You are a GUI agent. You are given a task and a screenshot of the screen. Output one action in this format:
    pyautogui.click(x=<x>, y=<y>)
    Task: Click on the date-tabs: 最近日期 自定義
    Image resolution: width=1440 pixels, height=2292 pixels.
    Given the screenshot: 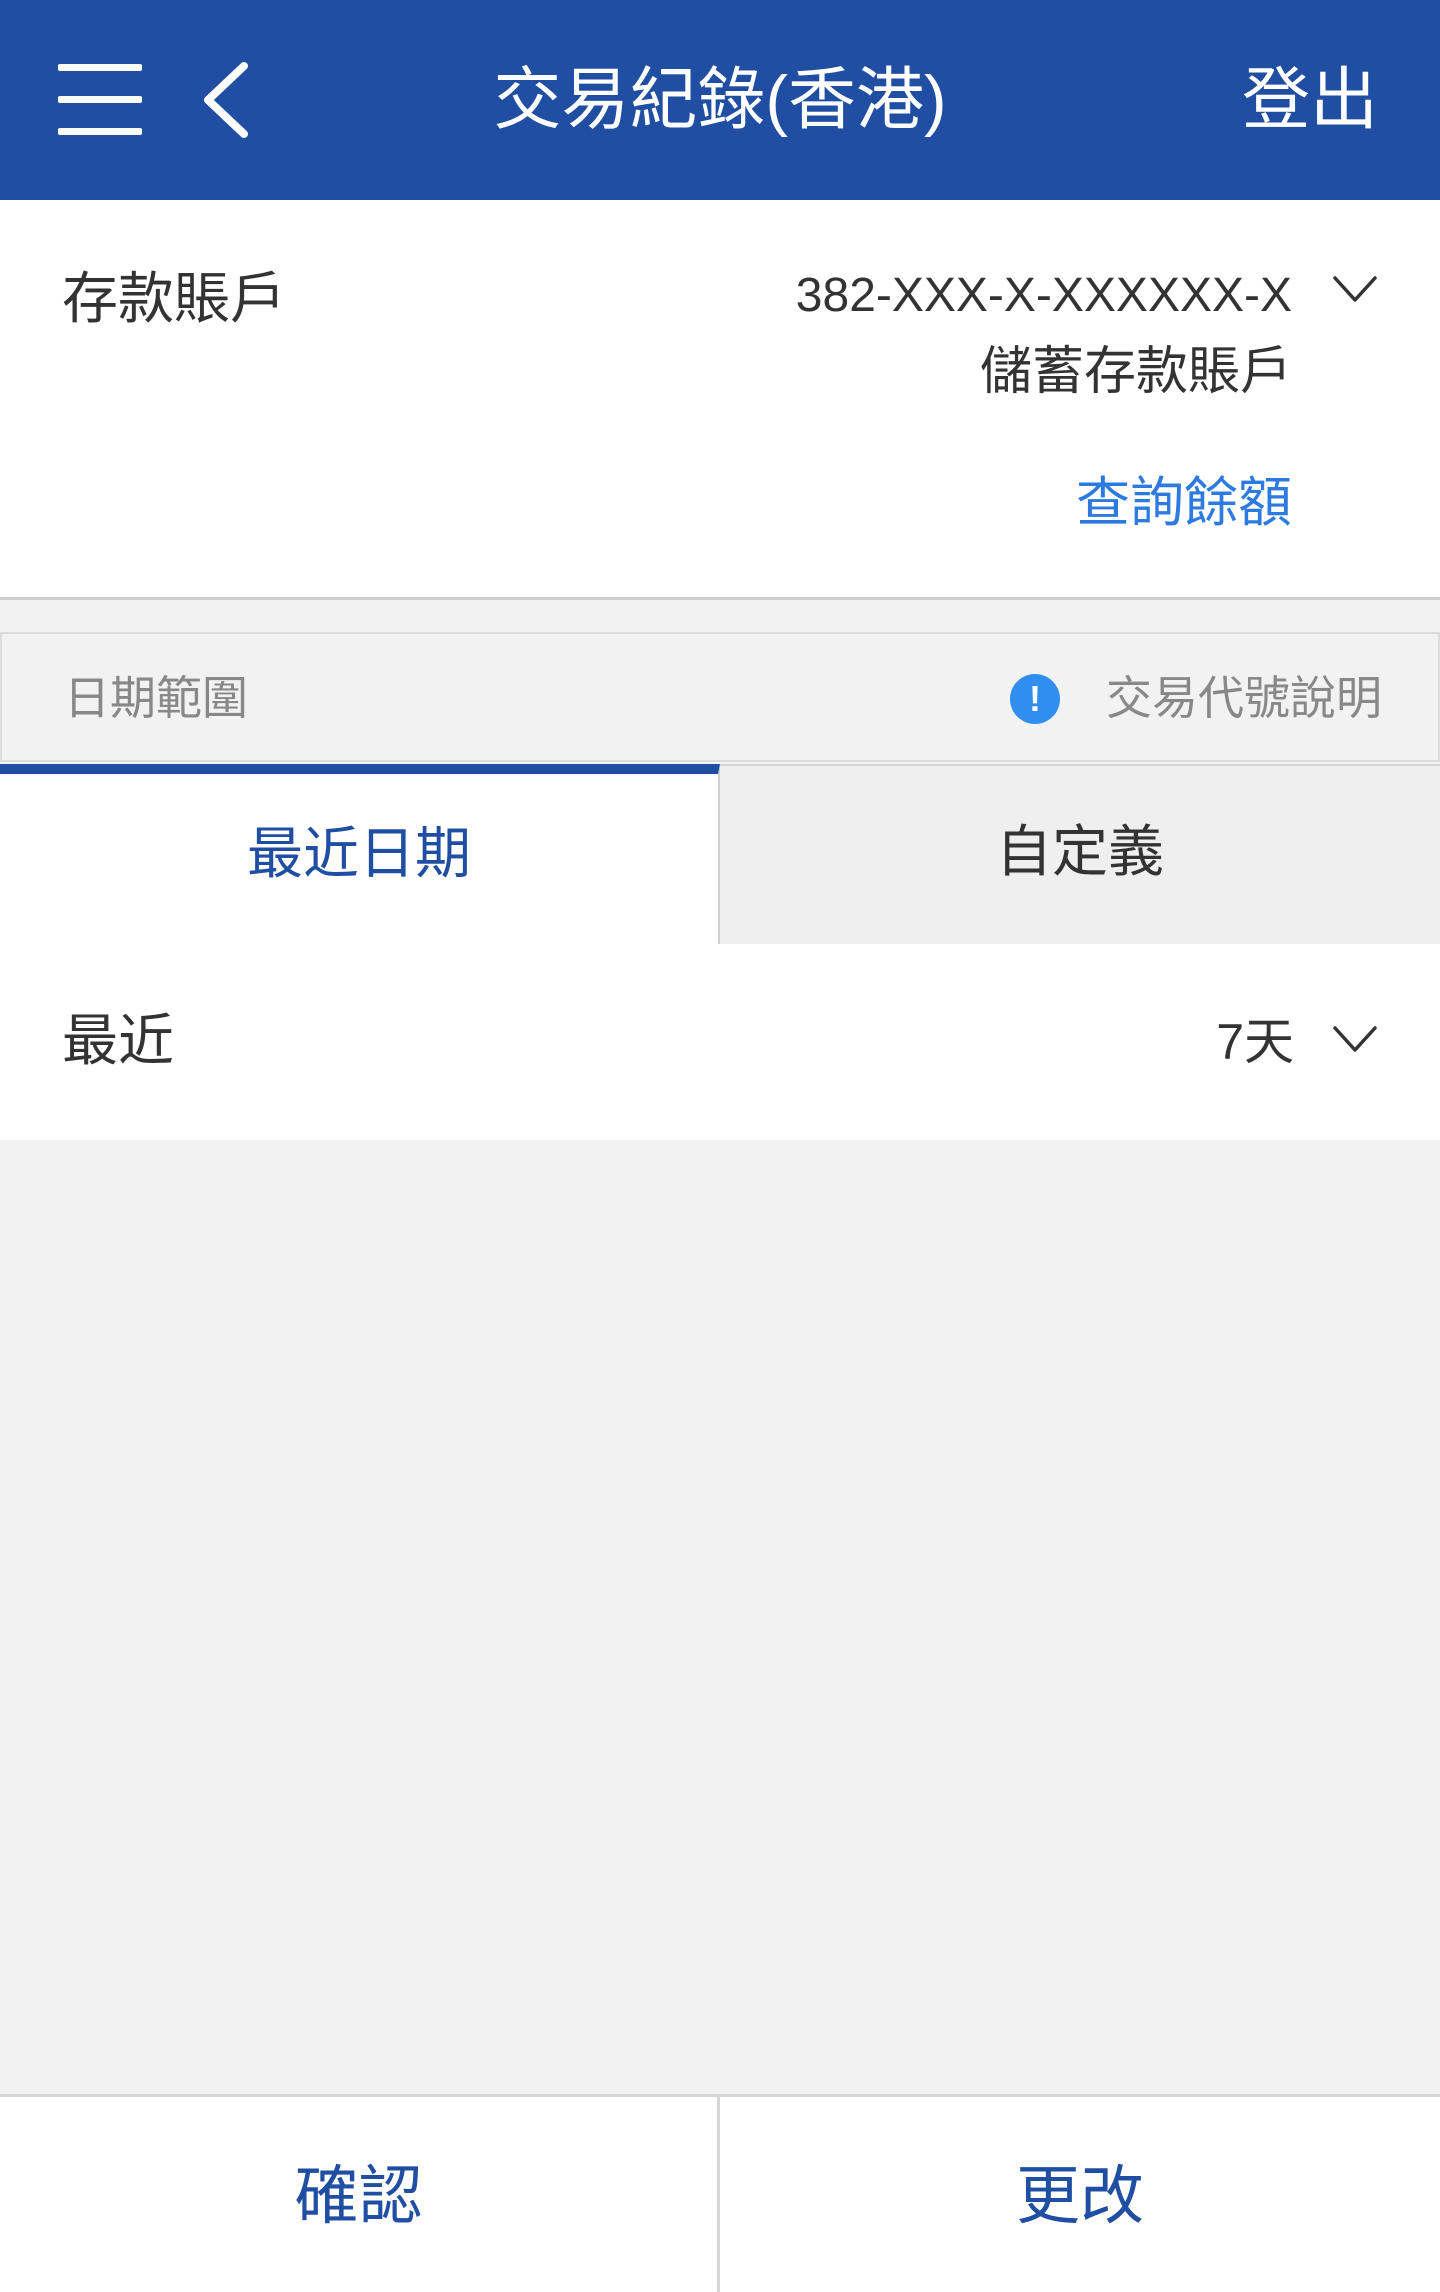 What is the action you would take?
    pyautogui.click(x=720, y=854)
    